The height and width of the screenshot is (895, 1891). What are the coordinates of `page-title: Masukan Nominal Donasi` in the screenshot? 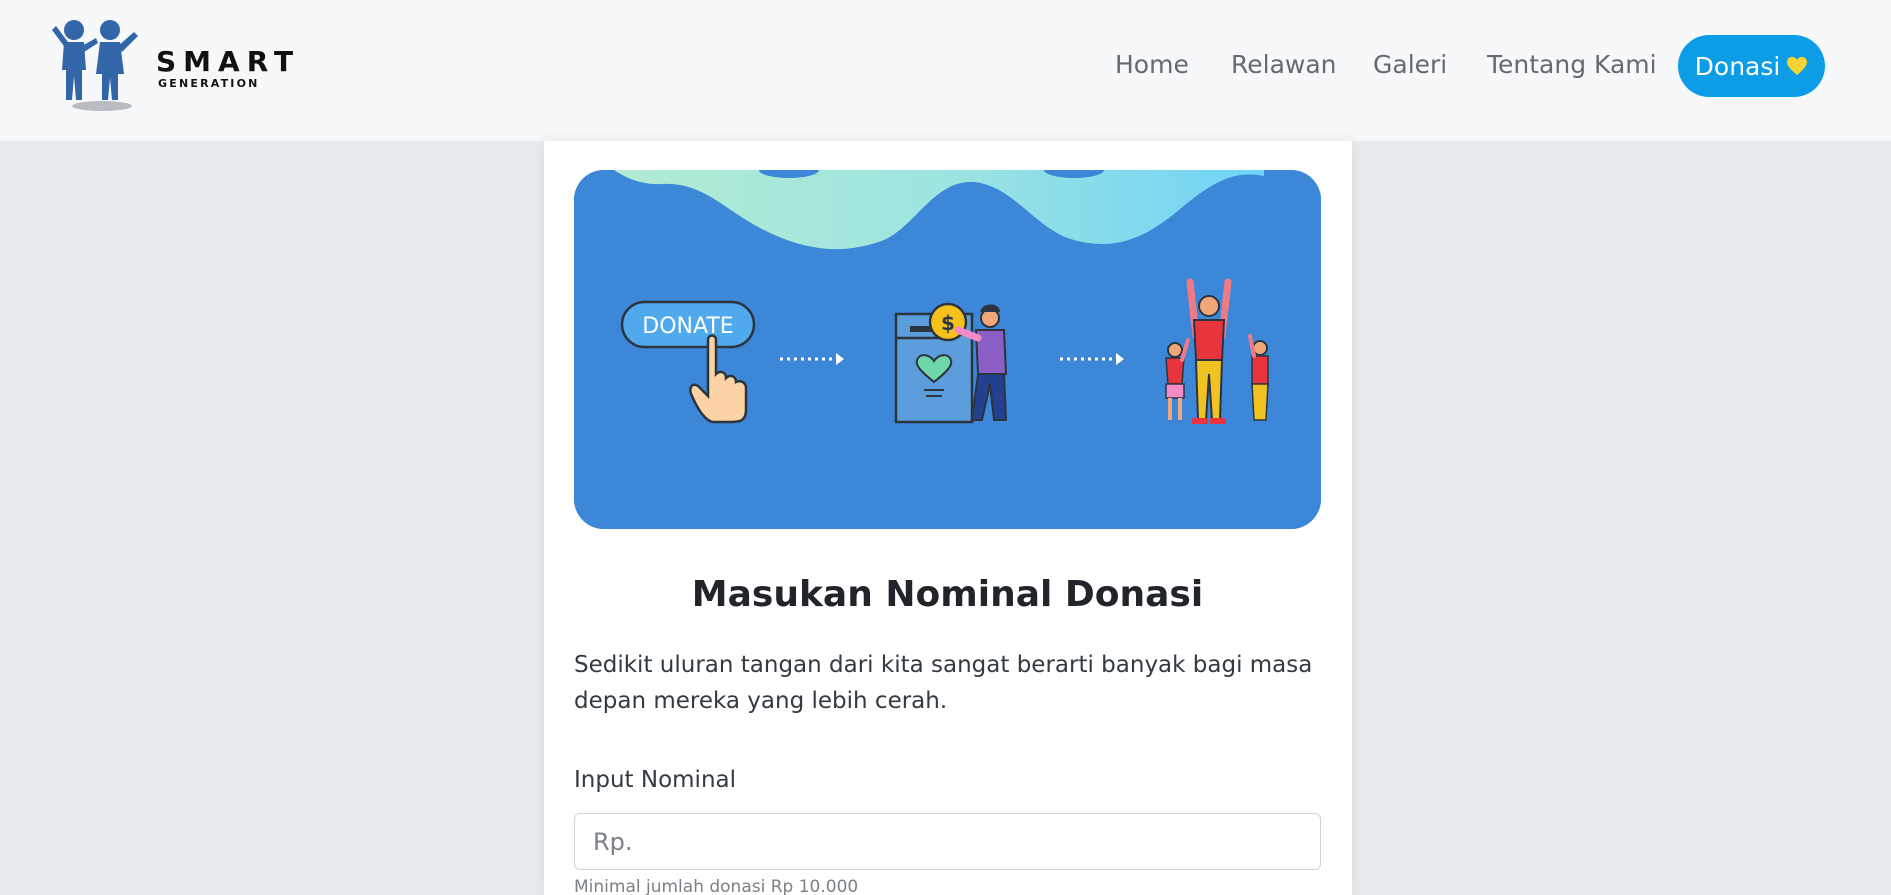 It's located at (947, 594).